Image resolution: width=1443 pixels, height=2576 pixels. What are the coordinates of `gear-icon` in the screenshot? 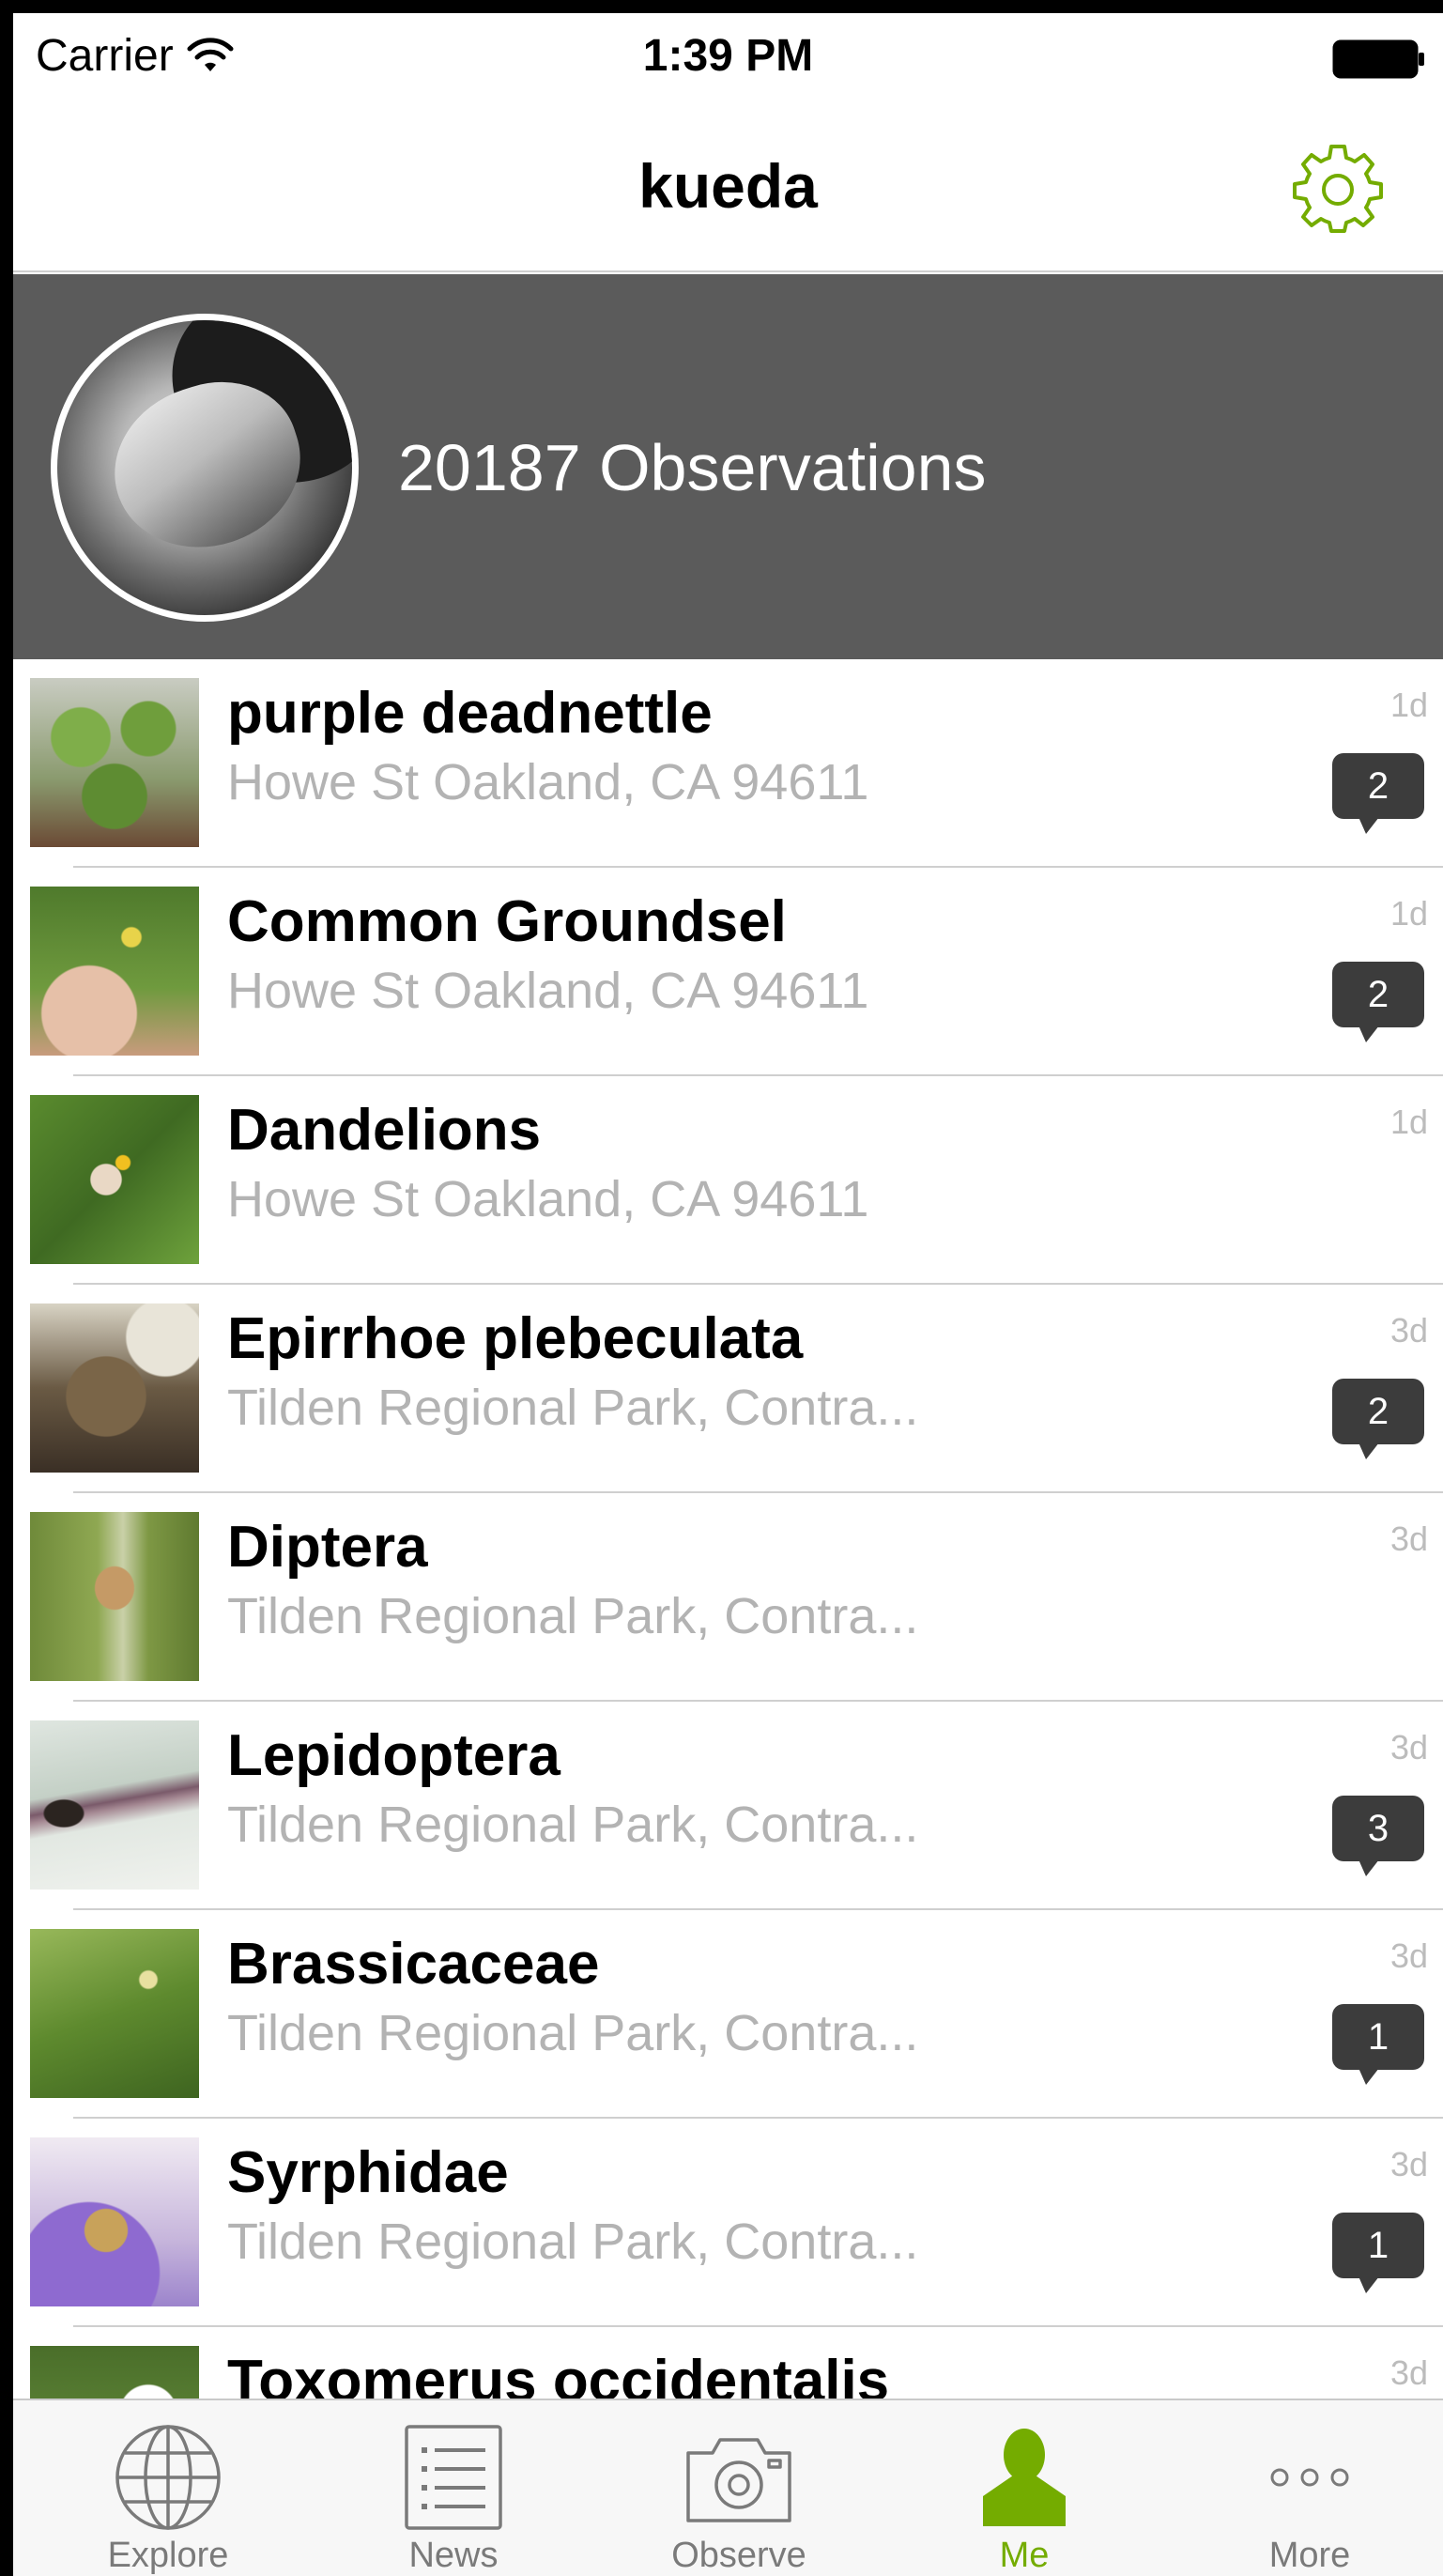 It's located at (1338, 189).